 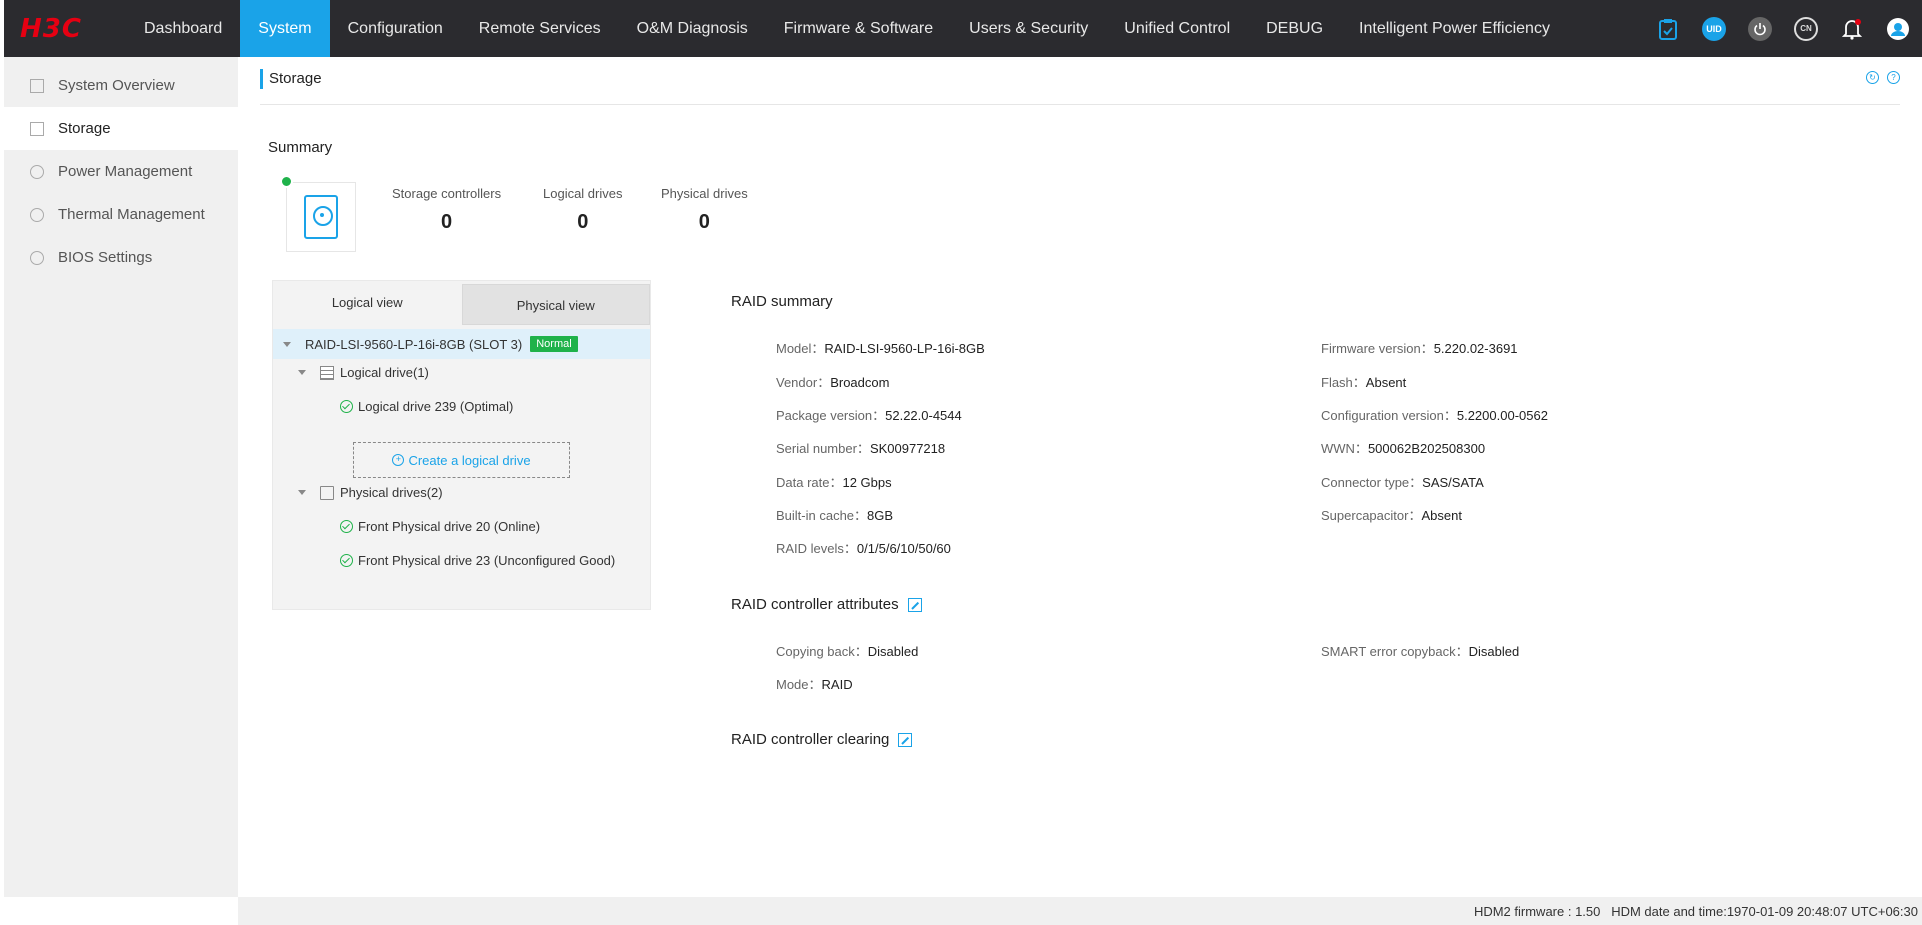 I want to click on nav-remote-services: Remote Services, so click(x=540, y=28).